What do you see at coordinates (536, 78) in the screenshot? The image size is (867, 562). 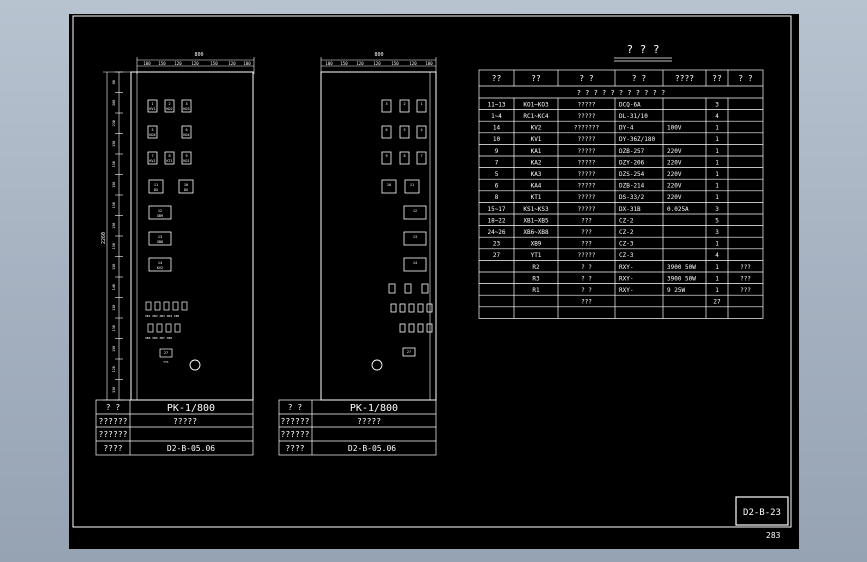 I see `table-header-cell: ??` at bounding box center [536, 78].